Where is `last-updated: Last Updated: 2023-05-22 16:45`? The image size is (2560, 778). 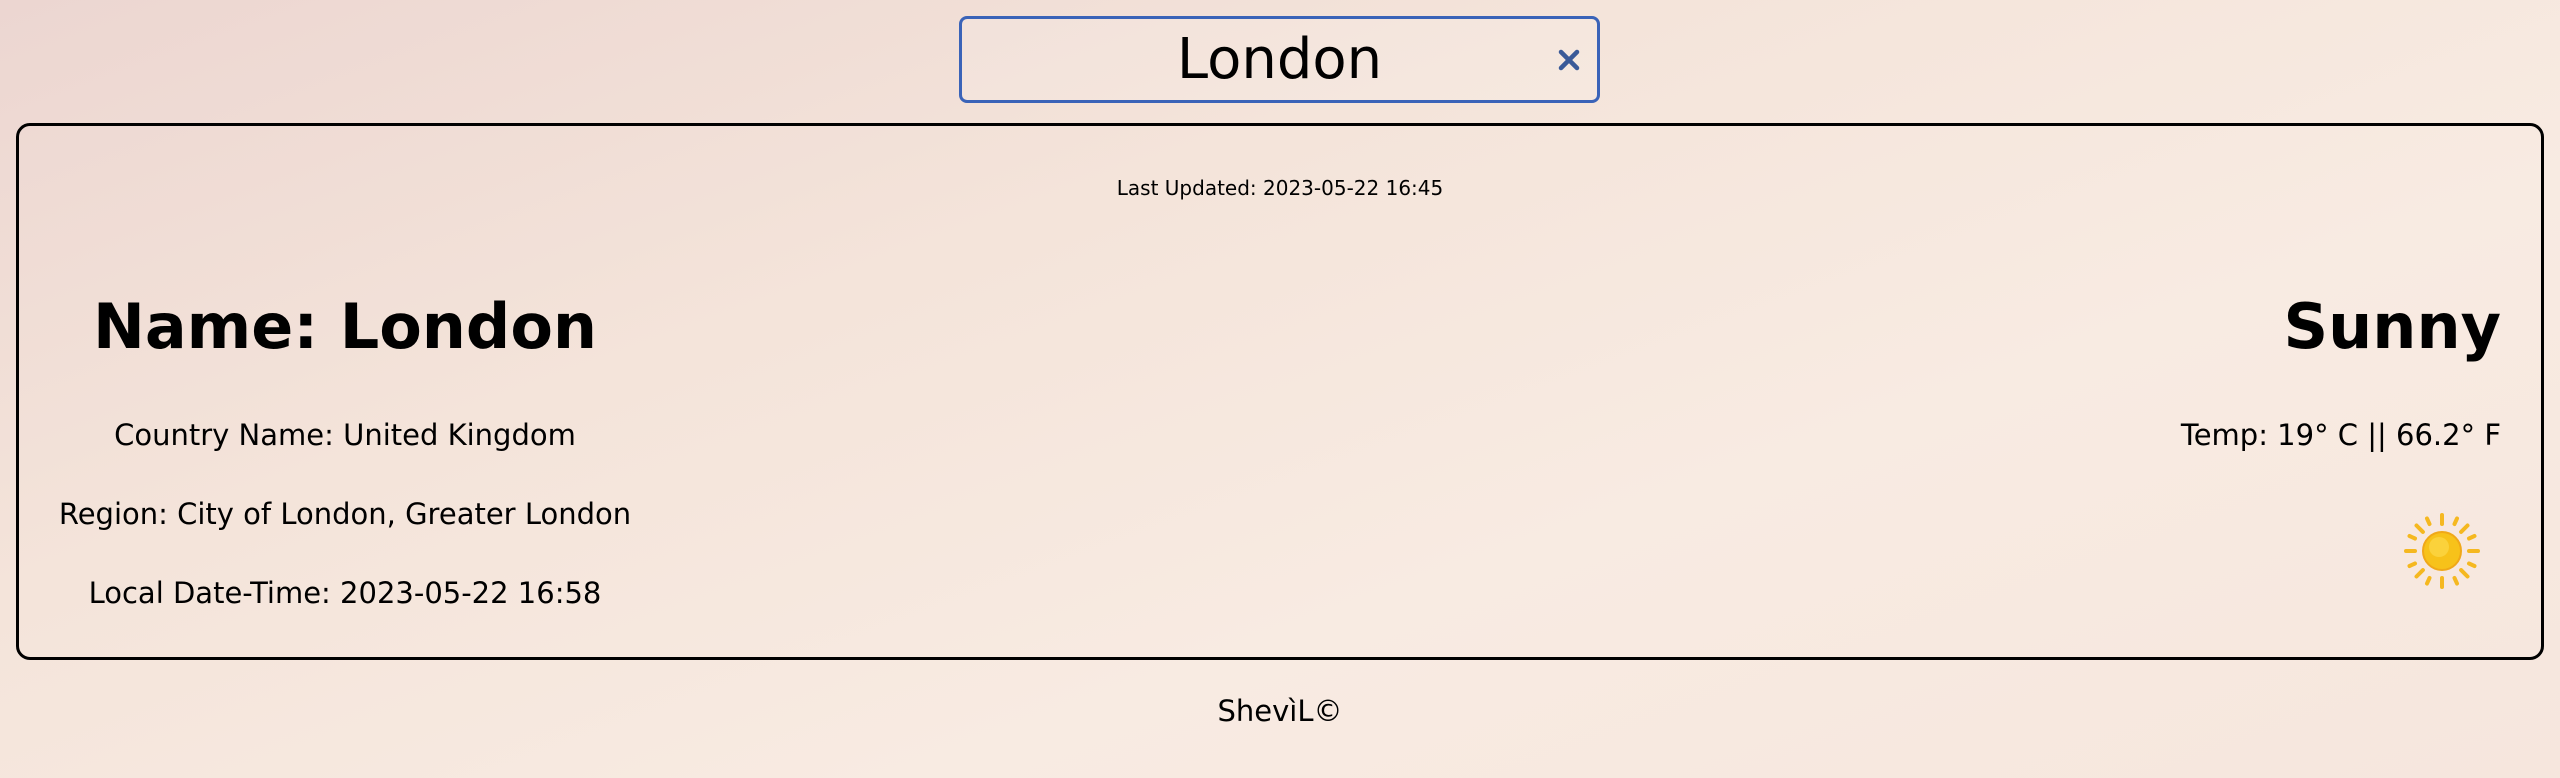 last-updated: Last Updated: 2023-05-22 16:45 is located at coordinates (1280, 188).